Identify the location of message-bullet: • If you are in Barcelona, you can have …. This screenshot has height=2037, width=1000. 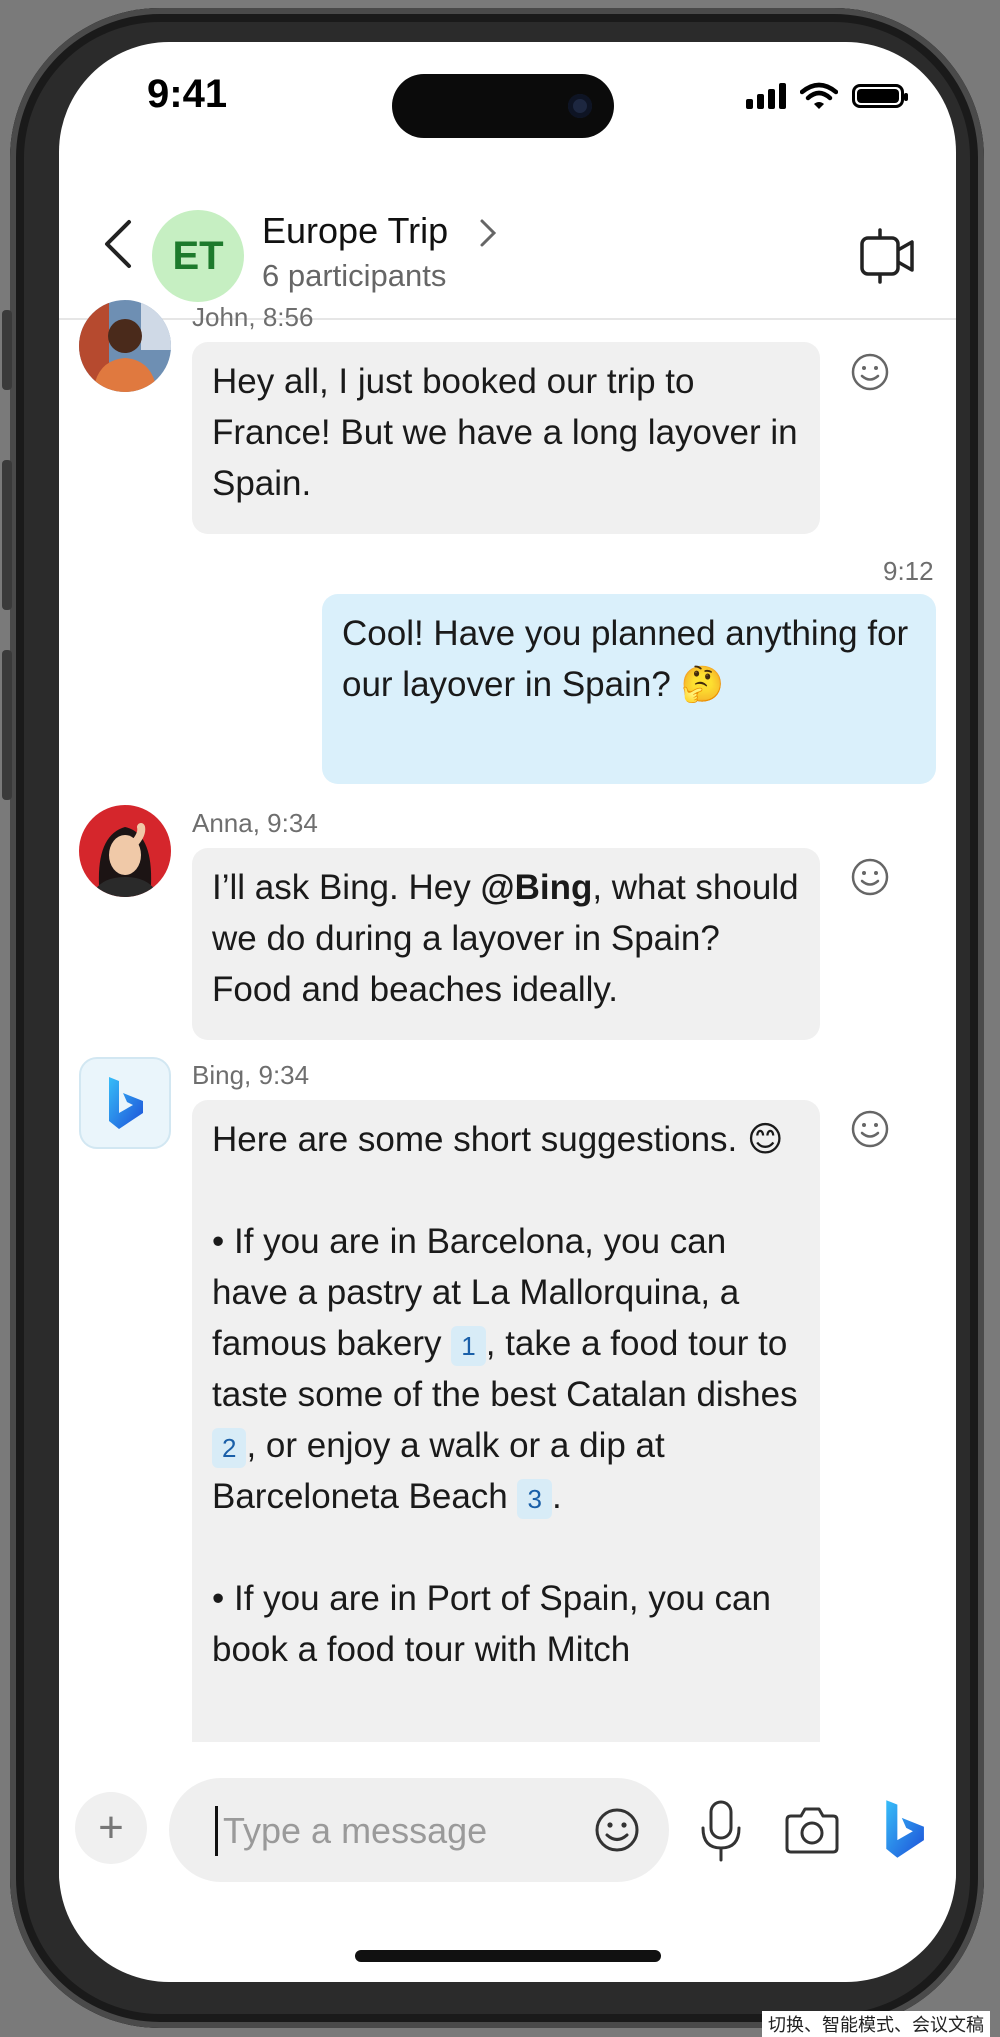
(506, 1369).